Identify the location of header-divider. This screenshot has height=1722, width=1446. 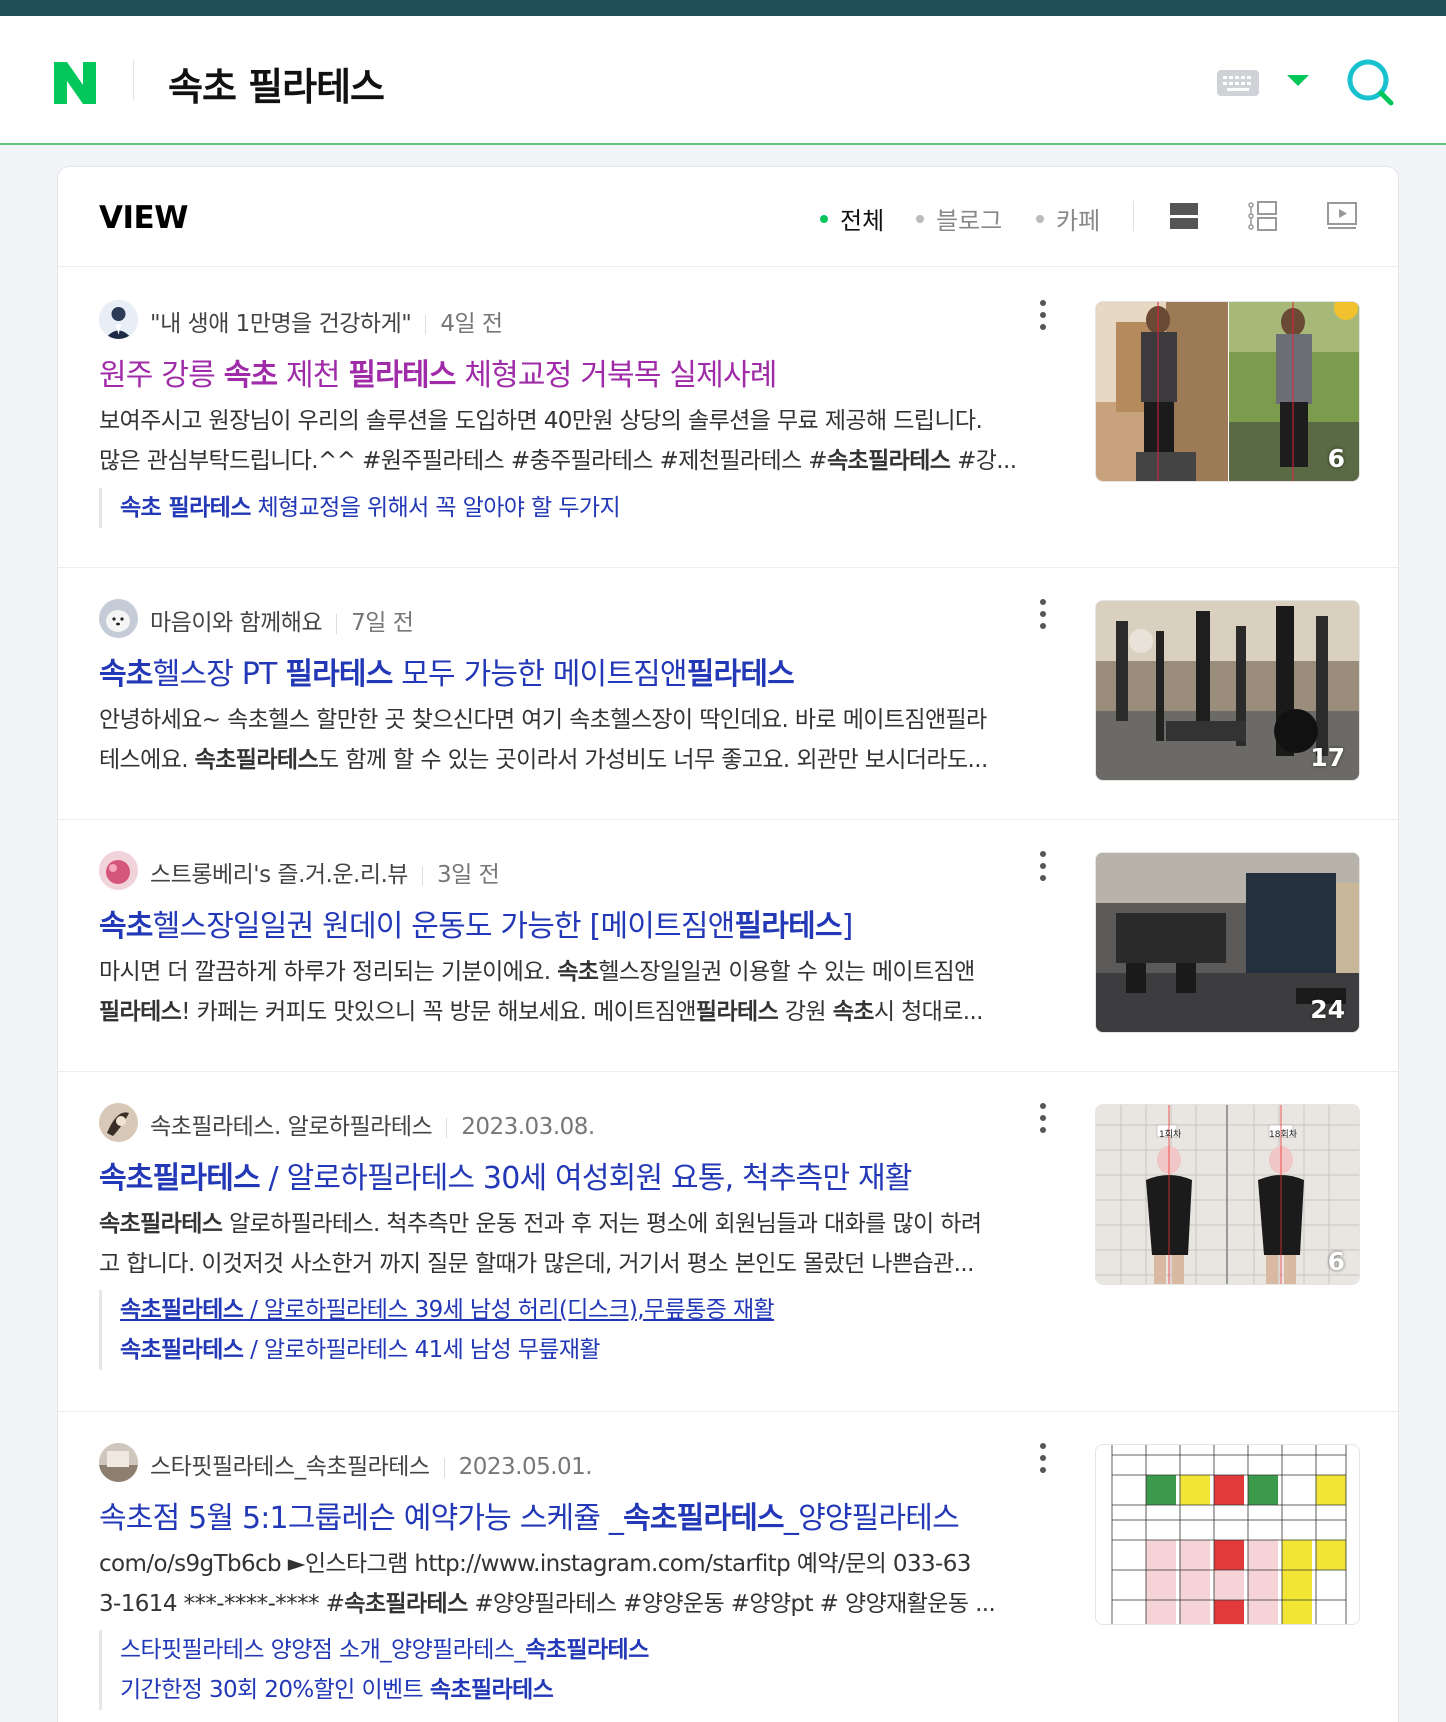
(133, 80).